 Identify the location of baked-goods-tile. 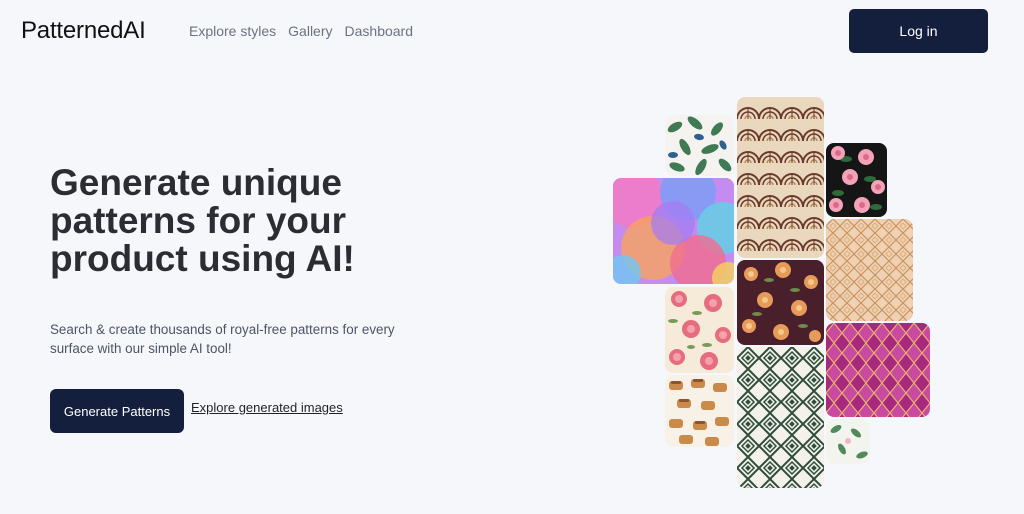
(699, 411).